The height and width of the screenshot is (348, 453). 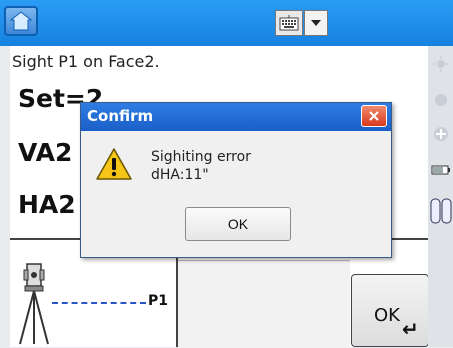 What do you see at coordinates (226, 23) in the screenshot?
I see `top-bar` at bounding box center [226, 23].